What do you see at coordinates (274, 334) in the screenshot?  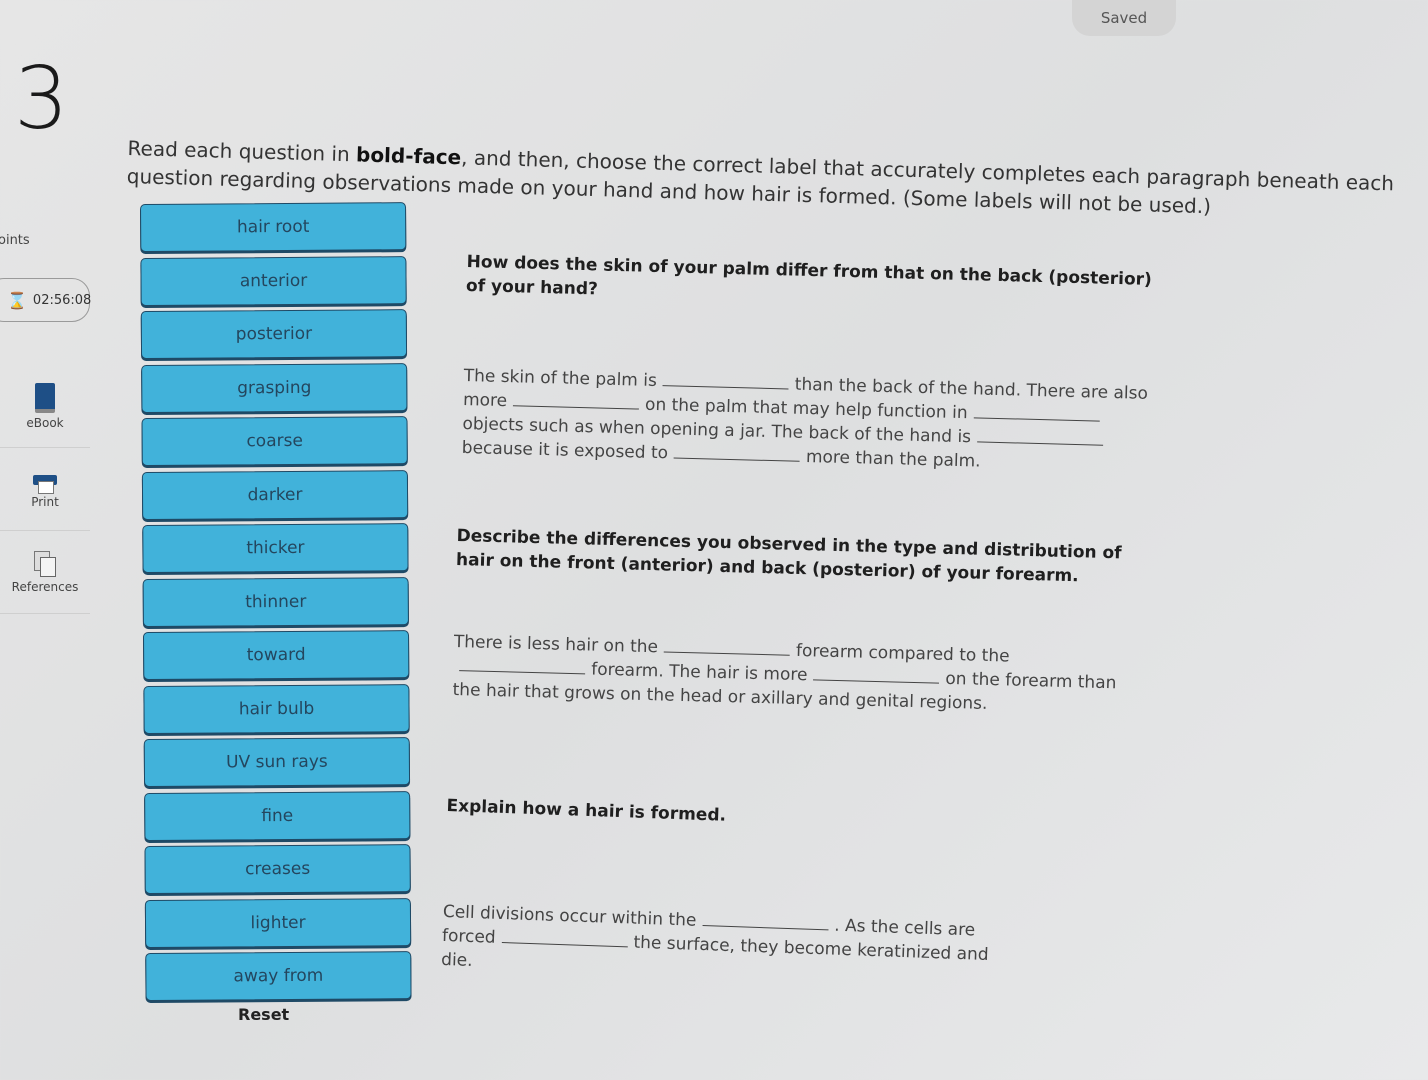 I see `label-posterior: posterior` at bounding box center [274, 334].